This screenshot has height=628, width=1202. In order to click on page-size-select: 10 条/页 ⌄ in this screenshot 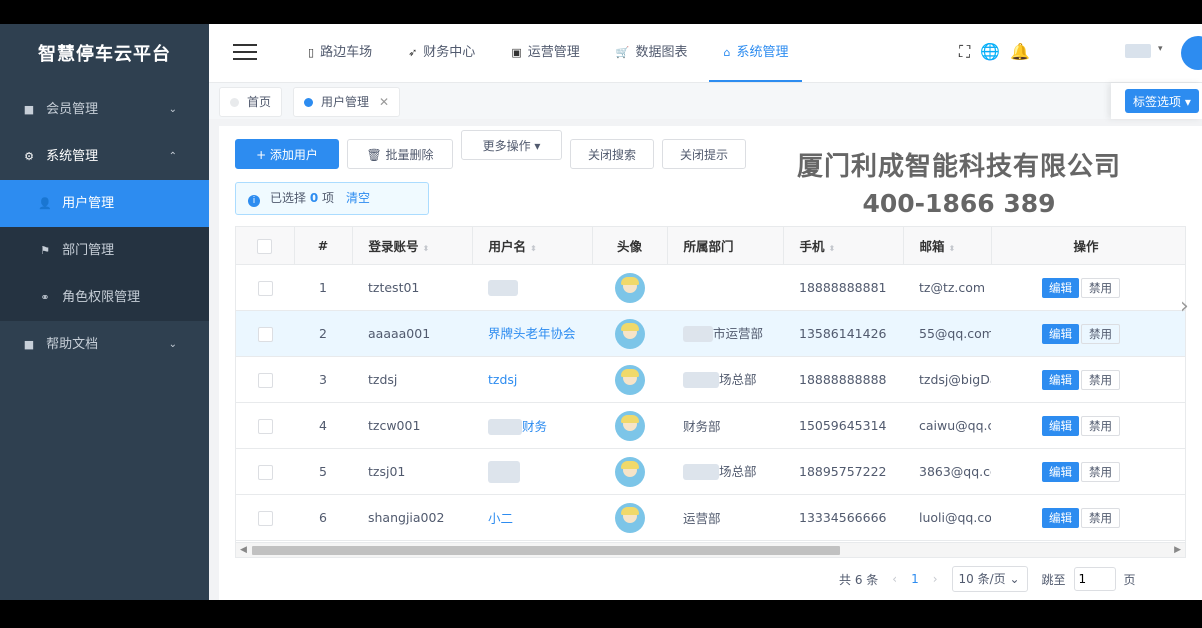, I will do `click(989, 579)`.